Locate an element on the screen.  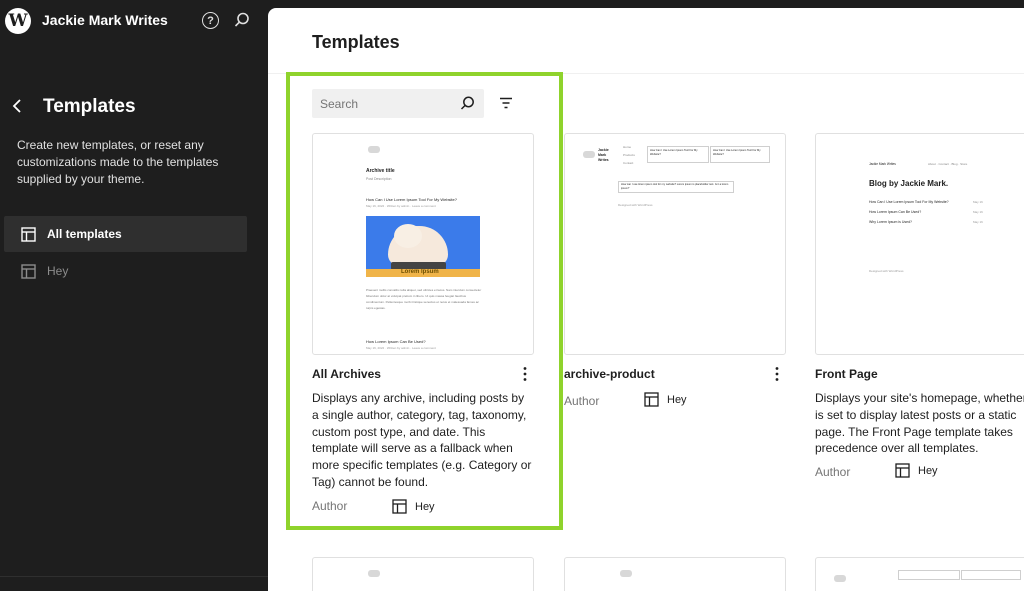
preview-featured-image: Lorem Ipsum is located at coordinates (423, 246).